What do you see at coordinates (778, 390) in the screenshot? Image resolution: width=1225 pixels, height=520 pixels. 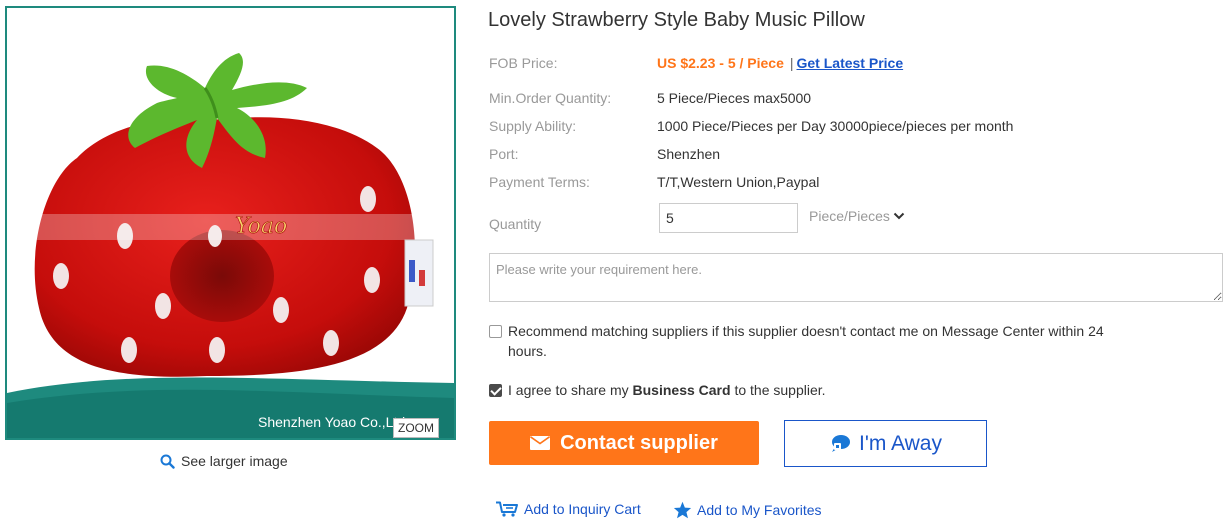 I see `agree-suffix: to the supplier.` at bounding box center [778, 390].